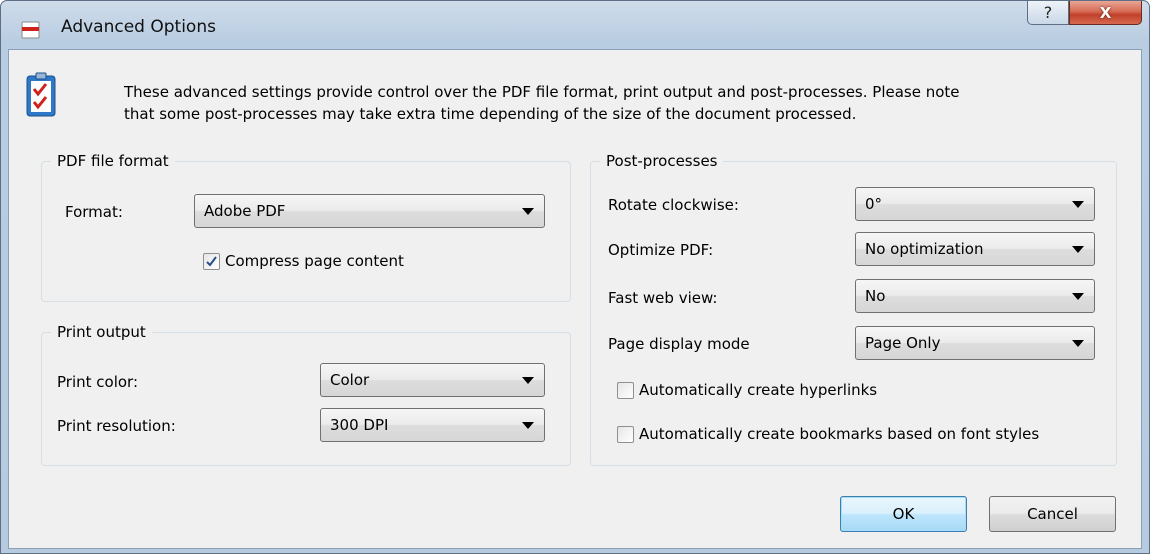 The image size is (1150, 554). I want to click on print-resolution-select-value: 300 DPI, so click(359, 425).